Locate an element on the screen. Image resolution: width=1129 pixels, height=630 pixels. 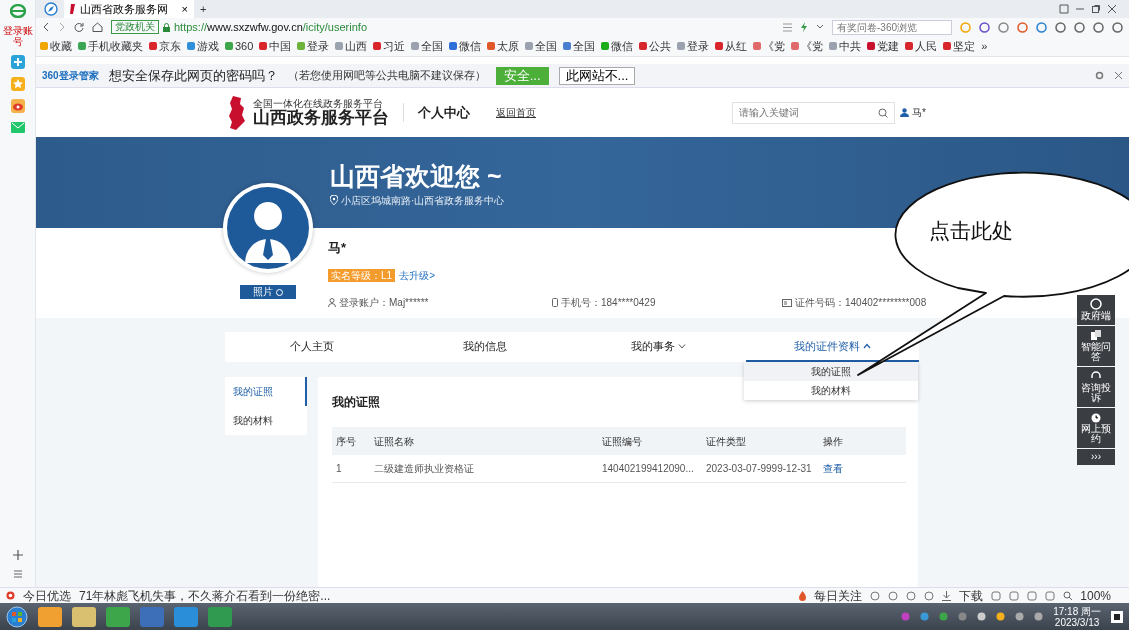
star-icon is located at coordinates (17, 84).